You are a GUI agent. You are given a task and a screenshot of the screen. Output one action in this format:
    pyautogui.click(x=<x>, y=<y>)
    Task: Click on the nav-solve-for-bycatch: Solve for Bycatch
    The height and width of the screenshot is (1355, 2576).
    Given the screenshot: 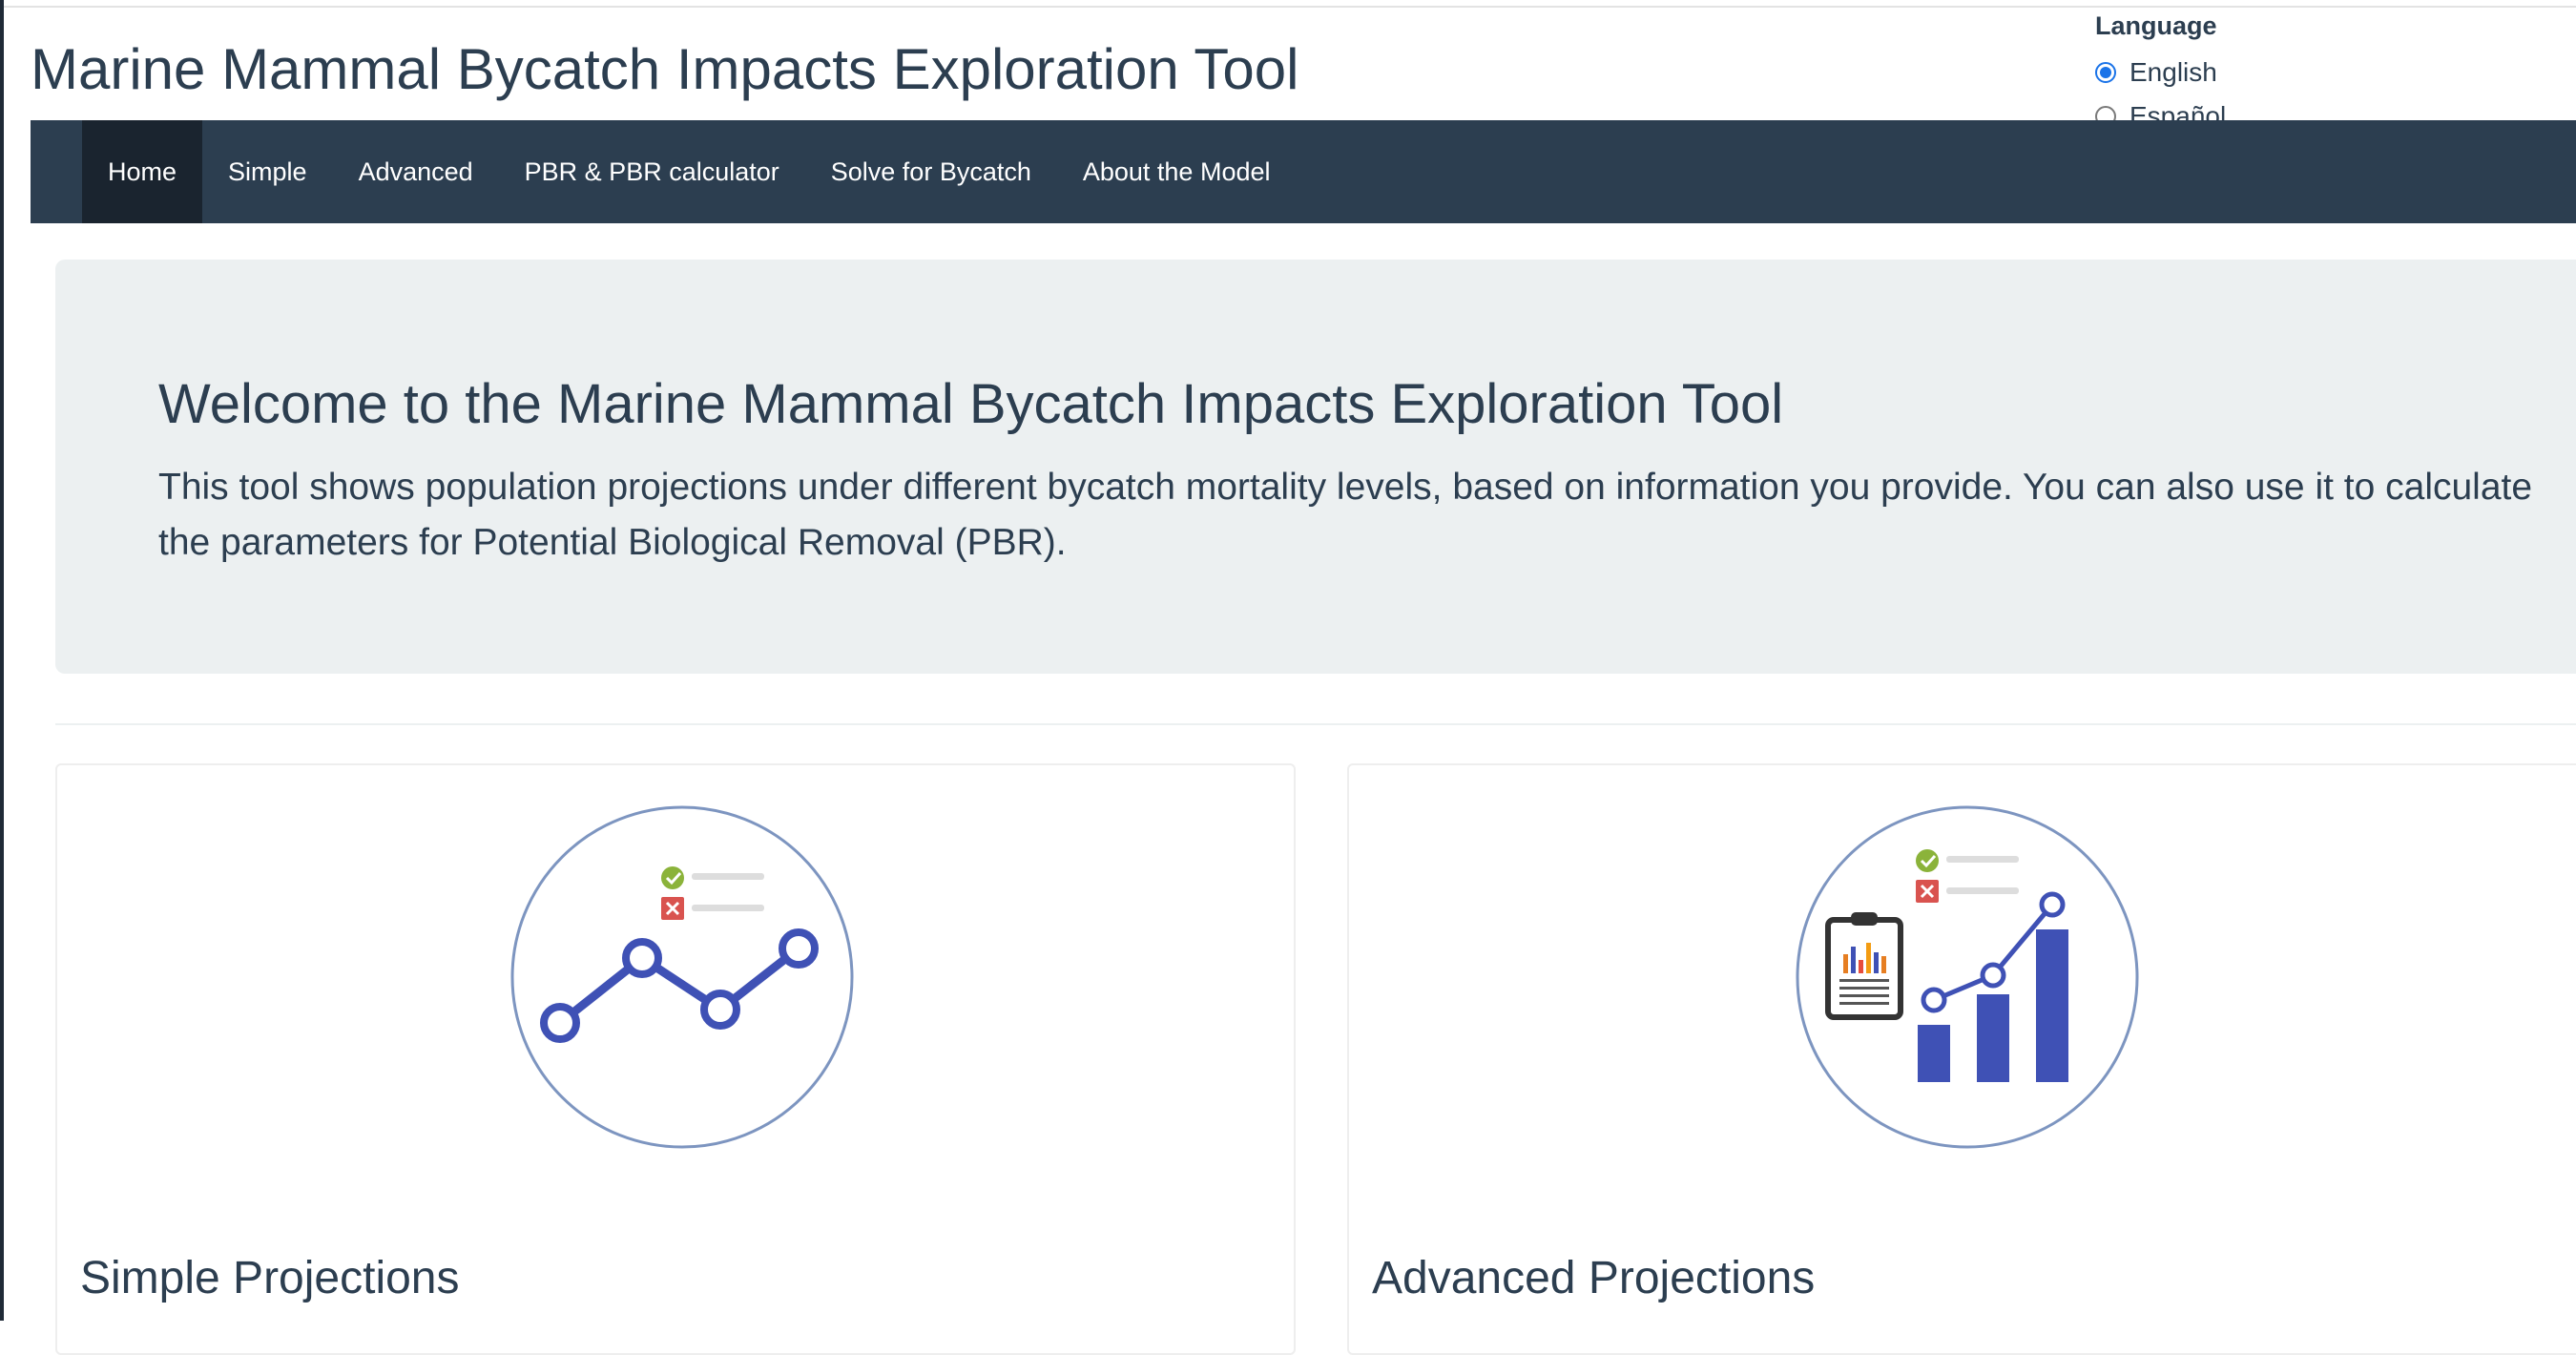 What is the action you would take?
    pyautogui.click(x=931, y=171)
    